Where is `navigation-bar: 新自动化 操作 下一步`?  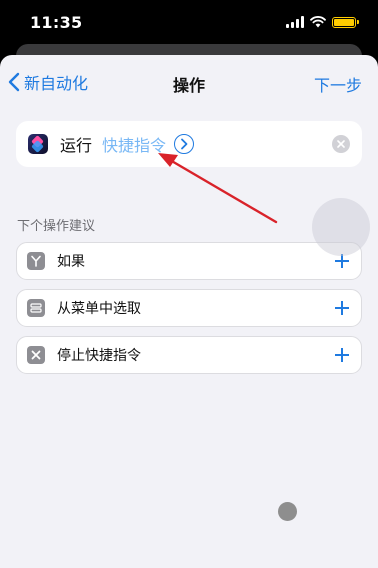
navigation-bar: 新自动化 操作 下一步 is located at coordinates (189, 81).